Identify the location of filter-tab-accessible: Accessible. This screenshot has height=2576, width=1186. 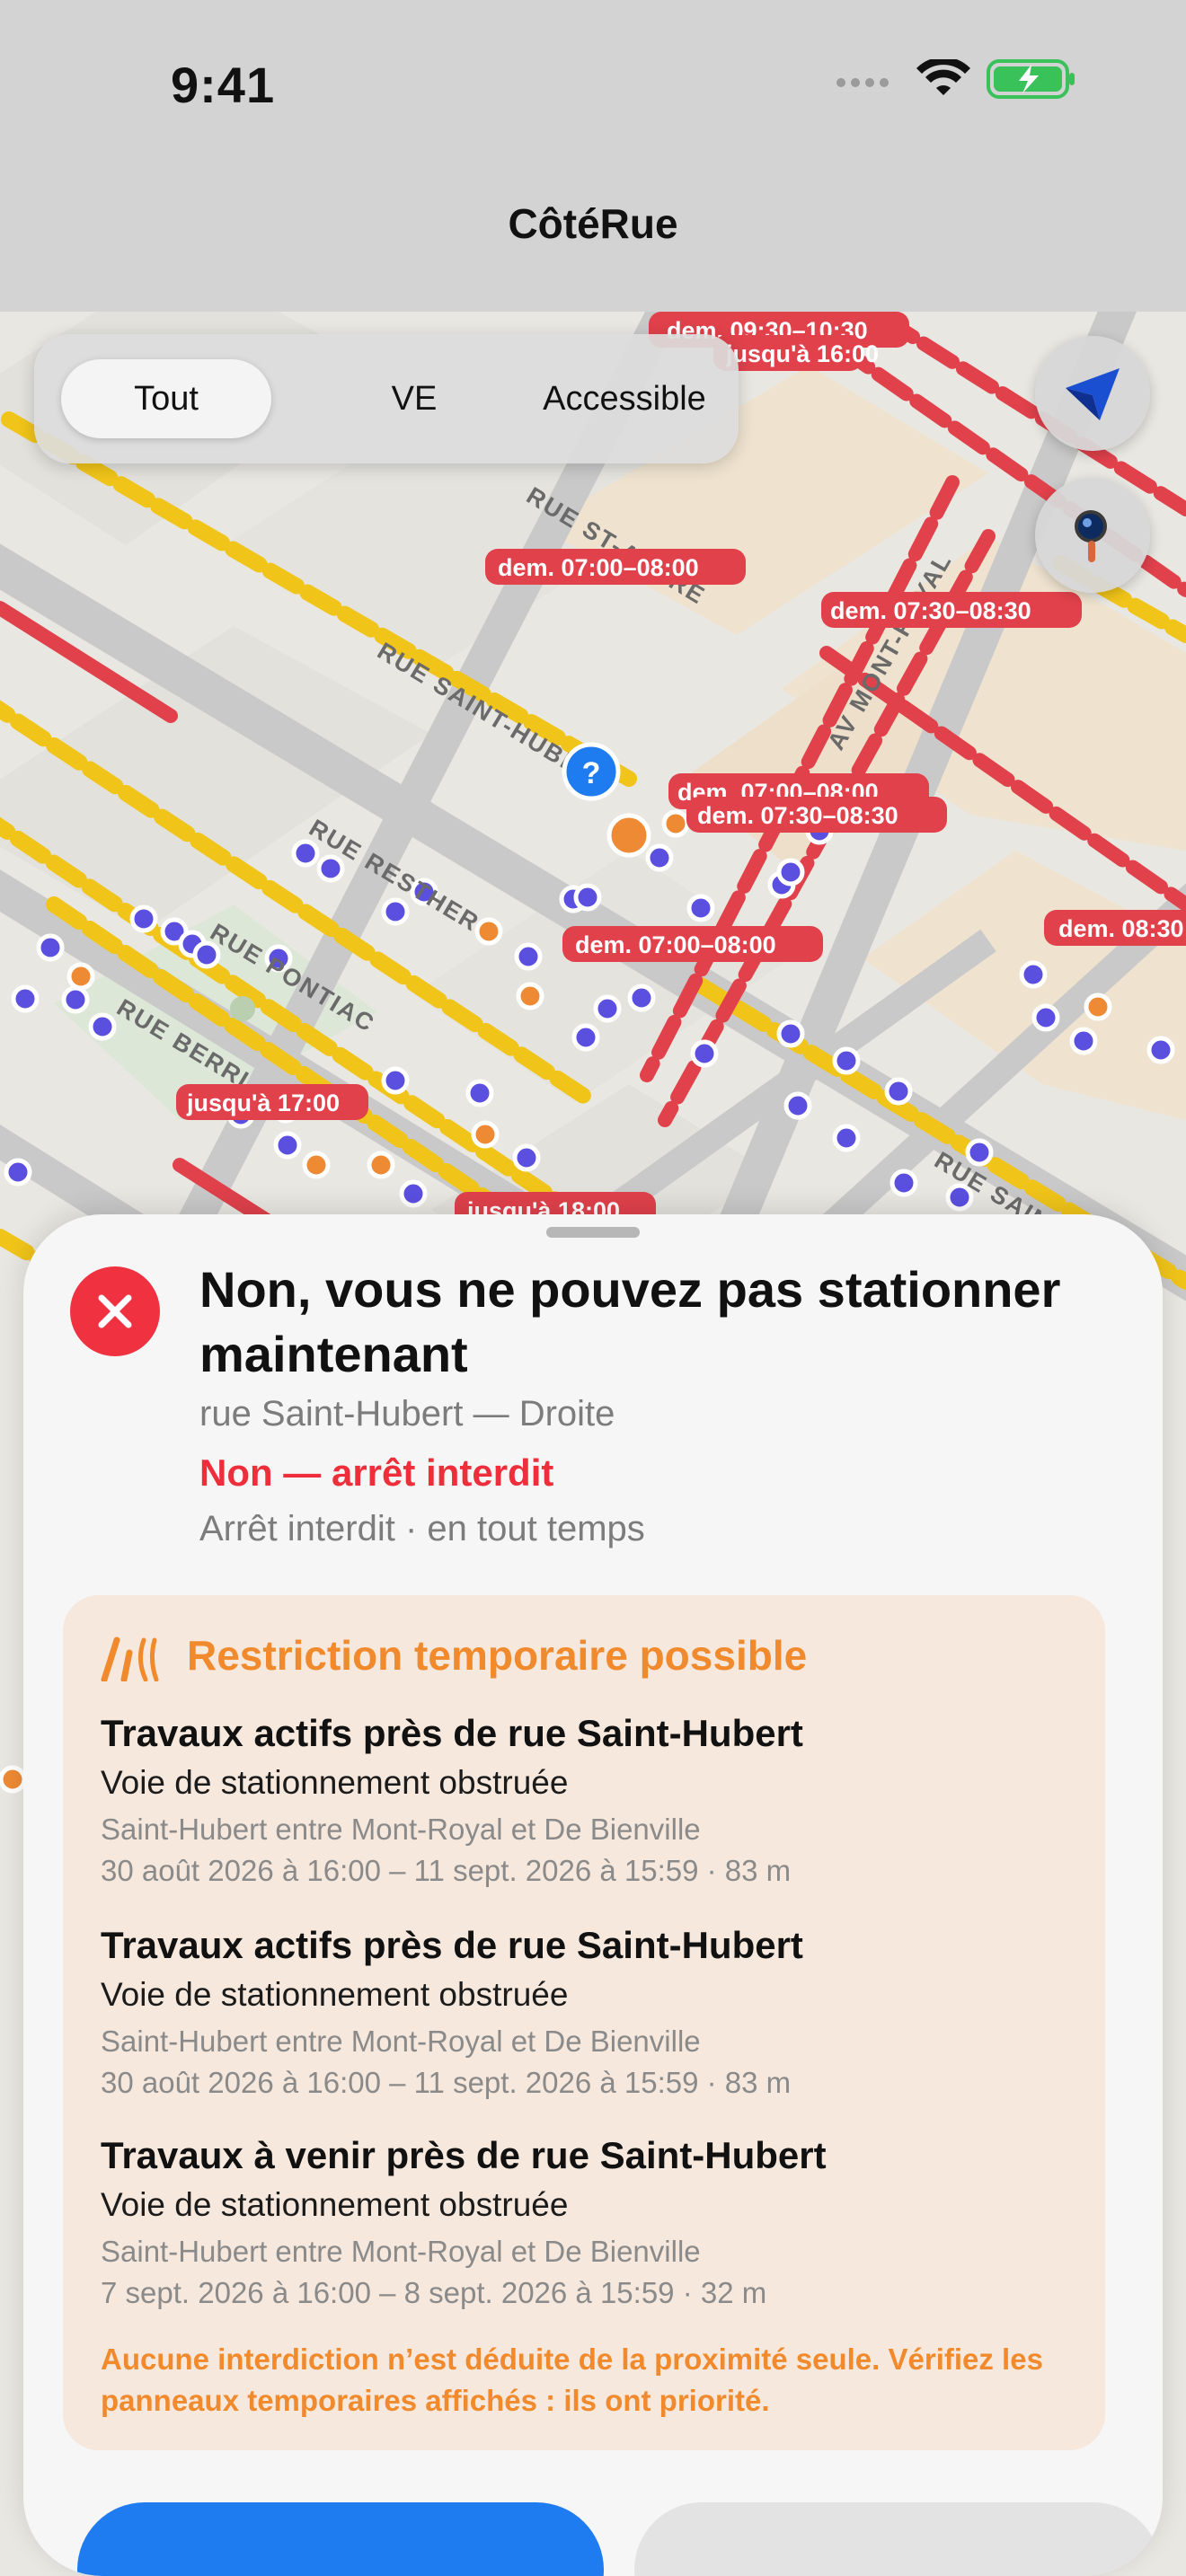
(624, 398).